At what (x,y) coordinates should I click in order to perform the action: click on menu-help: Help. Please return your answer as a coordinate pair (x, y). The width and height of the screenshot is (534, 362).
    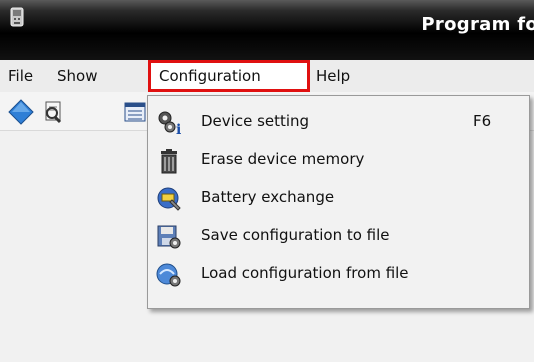
    Looking at the image, I should click on (333, 76).